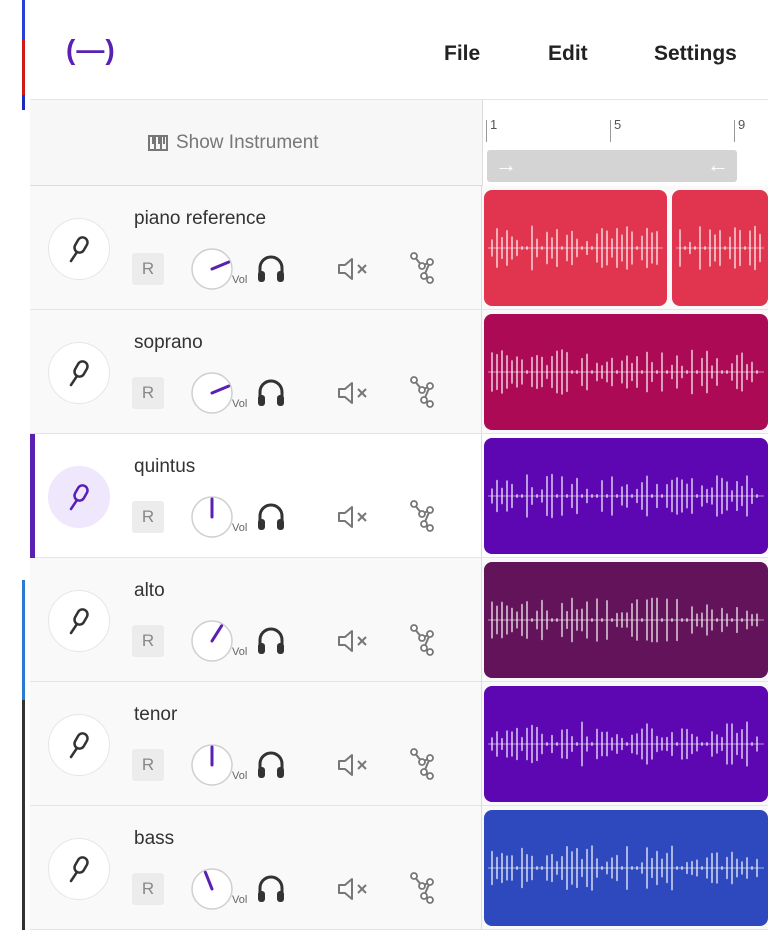 This screenshot has height=930, width=768. I want to click on track-row: piano reference R Vol, so click(399, 248).